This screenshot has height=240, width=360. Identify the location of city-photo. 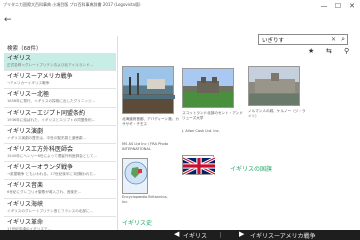
(274, 86).